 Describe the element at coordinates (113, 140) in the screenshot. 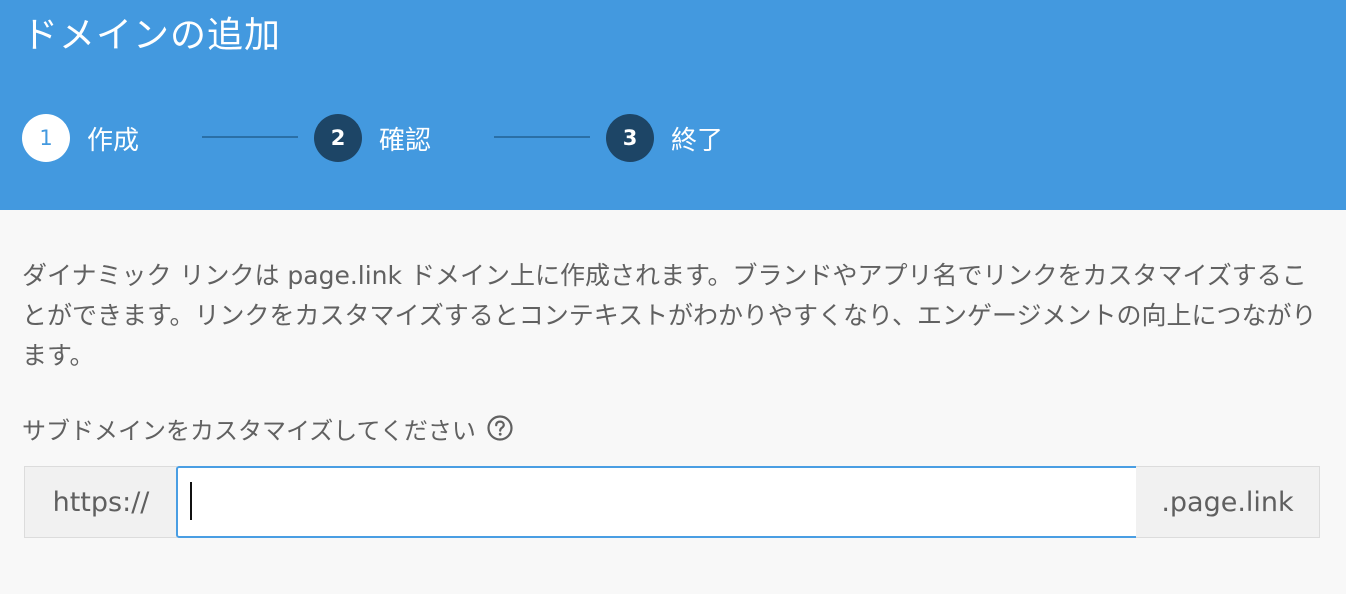

I see `step-1-label: 作成` at that location.